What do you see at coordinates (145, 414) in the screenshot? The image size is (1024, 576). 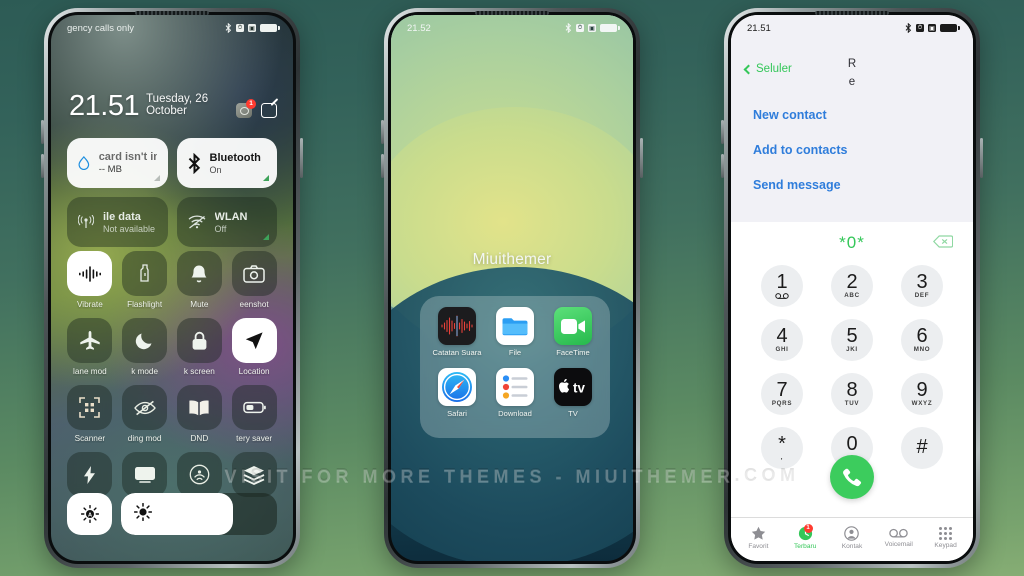 I see `toggle-reading-mode: ding mod` at bounding box center [145, 414].